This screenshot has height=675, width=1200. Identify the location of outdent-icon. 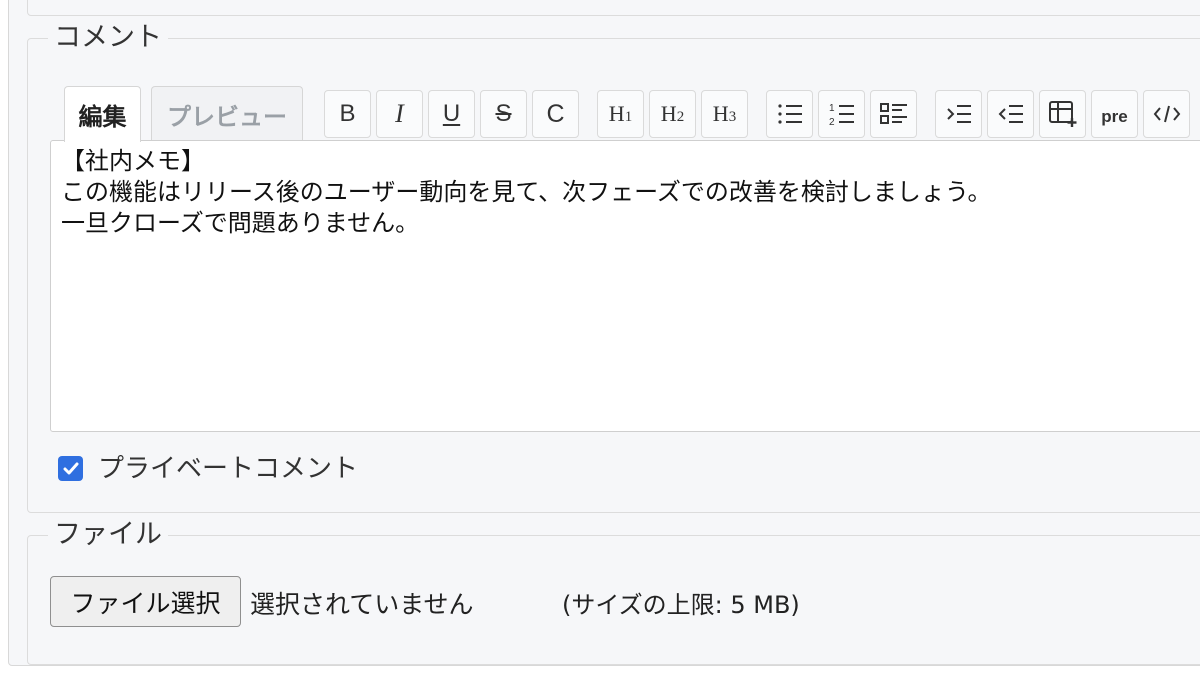
(1010, 114).